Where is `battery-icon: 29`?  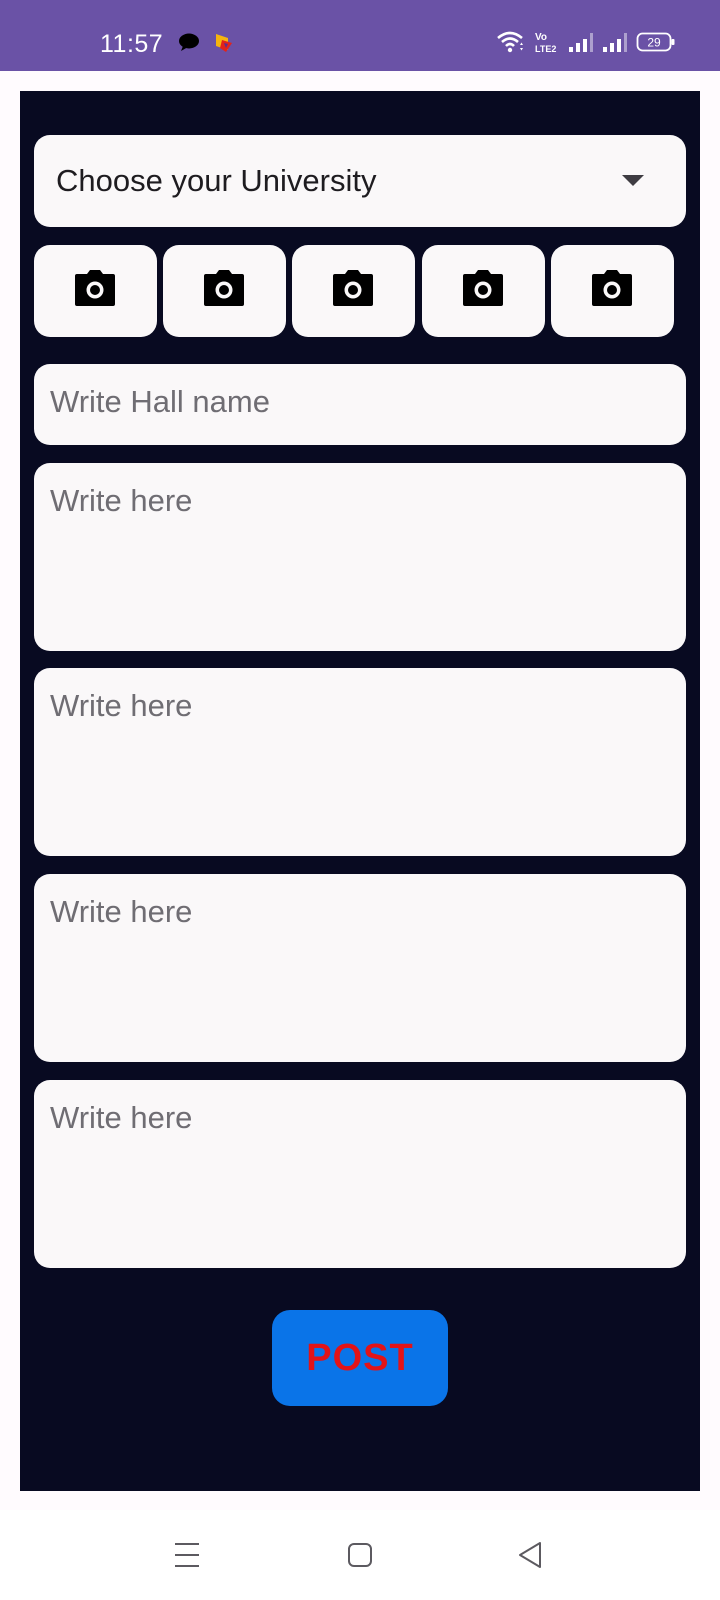
battery-icon: 29 is located at coordinates (656, 42).